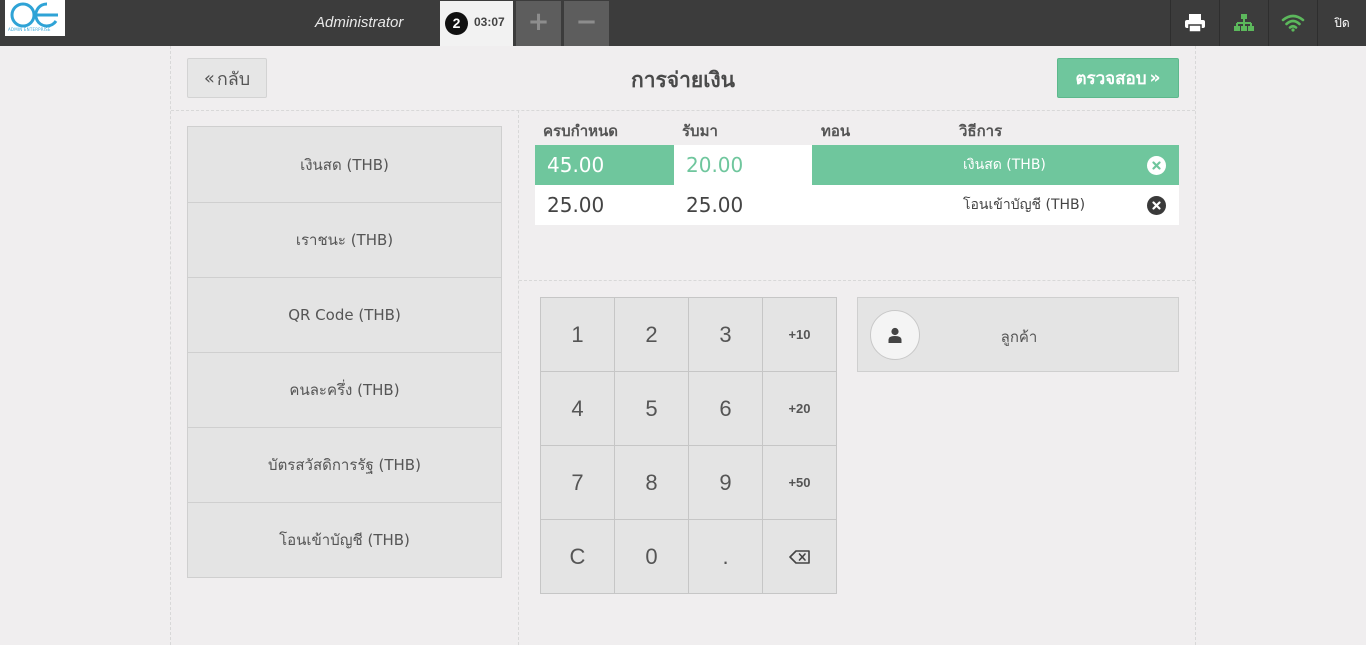  What do you see at coordinates (1004, 165) in the screenshot?
I see `payment-line-method: เงินสด (THB)` at bounding box center [1004, 165].